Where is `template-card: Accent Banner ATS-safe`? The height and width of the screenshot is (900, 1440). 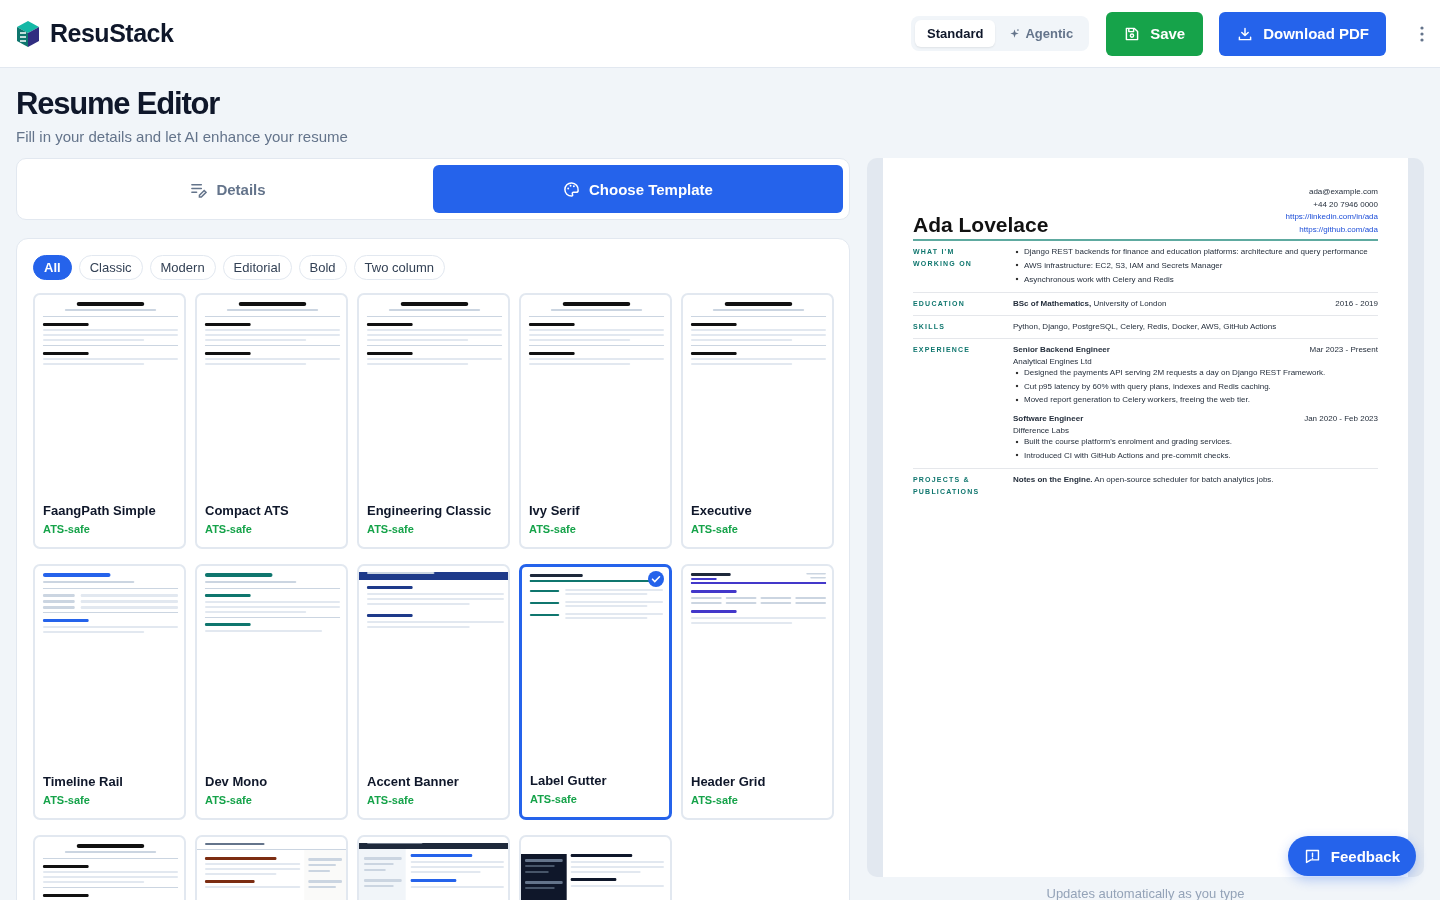
template-card: Accent Banner ATS-safe is located at coordinates (433, 692).